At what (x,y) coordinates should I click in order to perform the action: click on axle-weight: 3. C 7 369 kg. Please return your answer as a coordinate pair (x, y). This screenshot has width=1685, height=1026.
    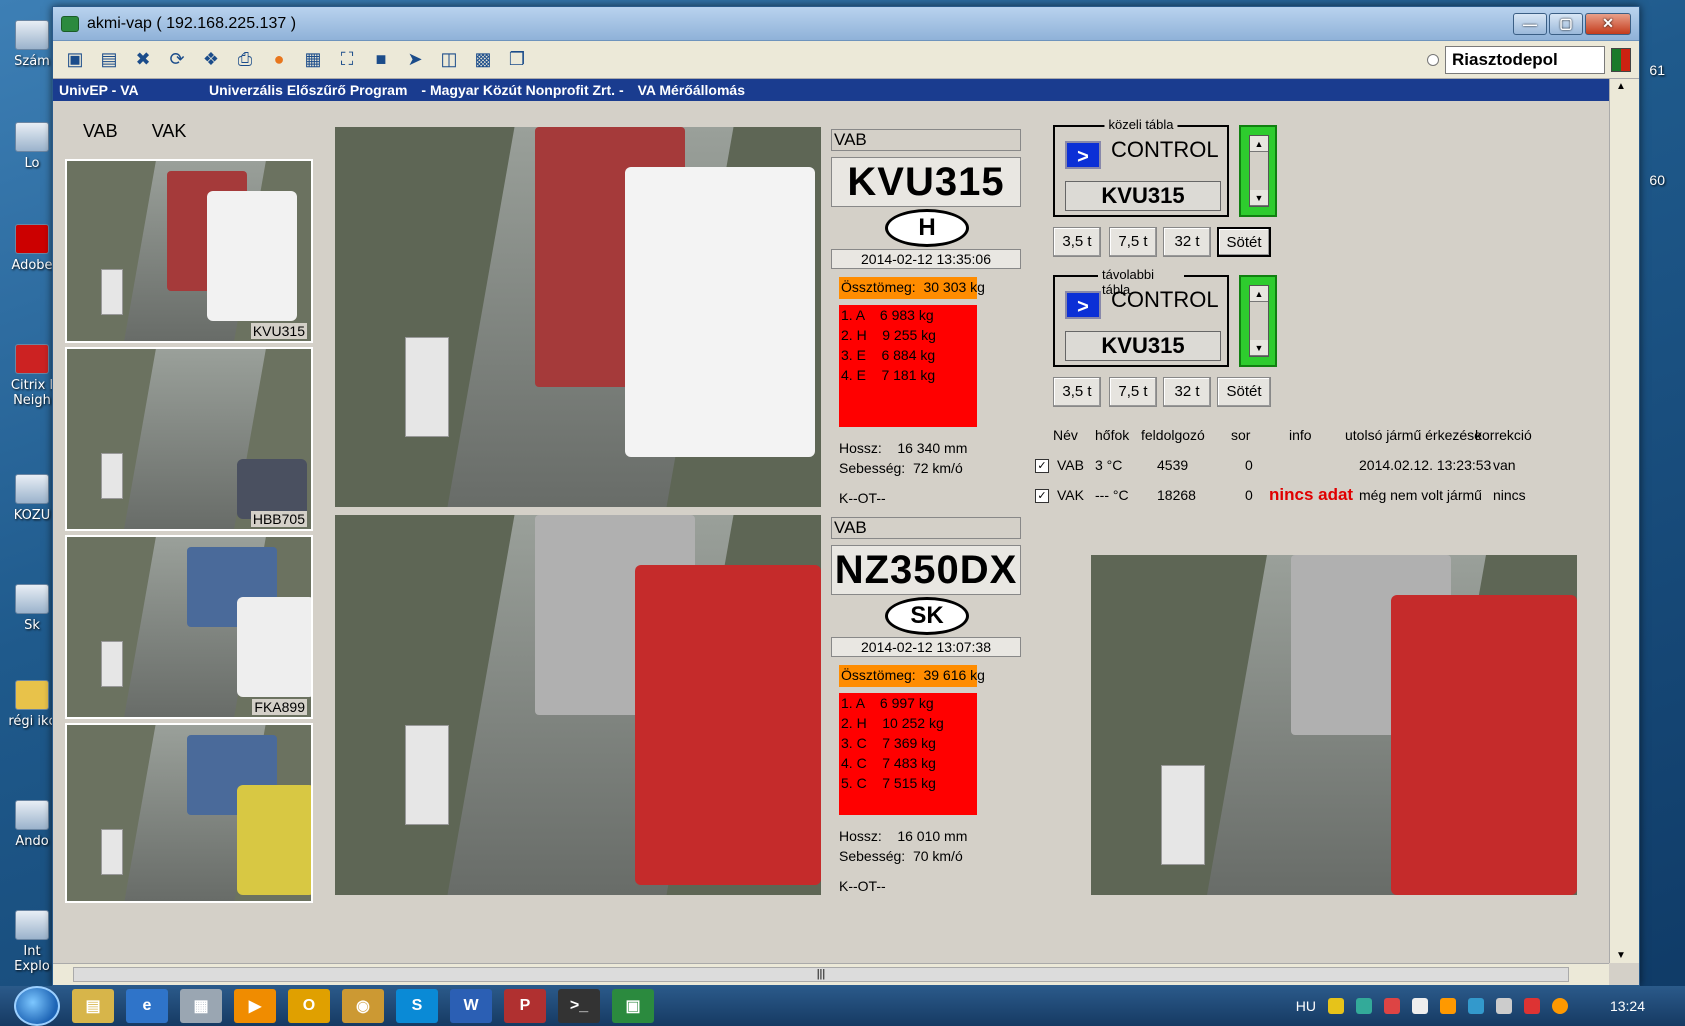
    Looking at the image, I should click on (888, 743).